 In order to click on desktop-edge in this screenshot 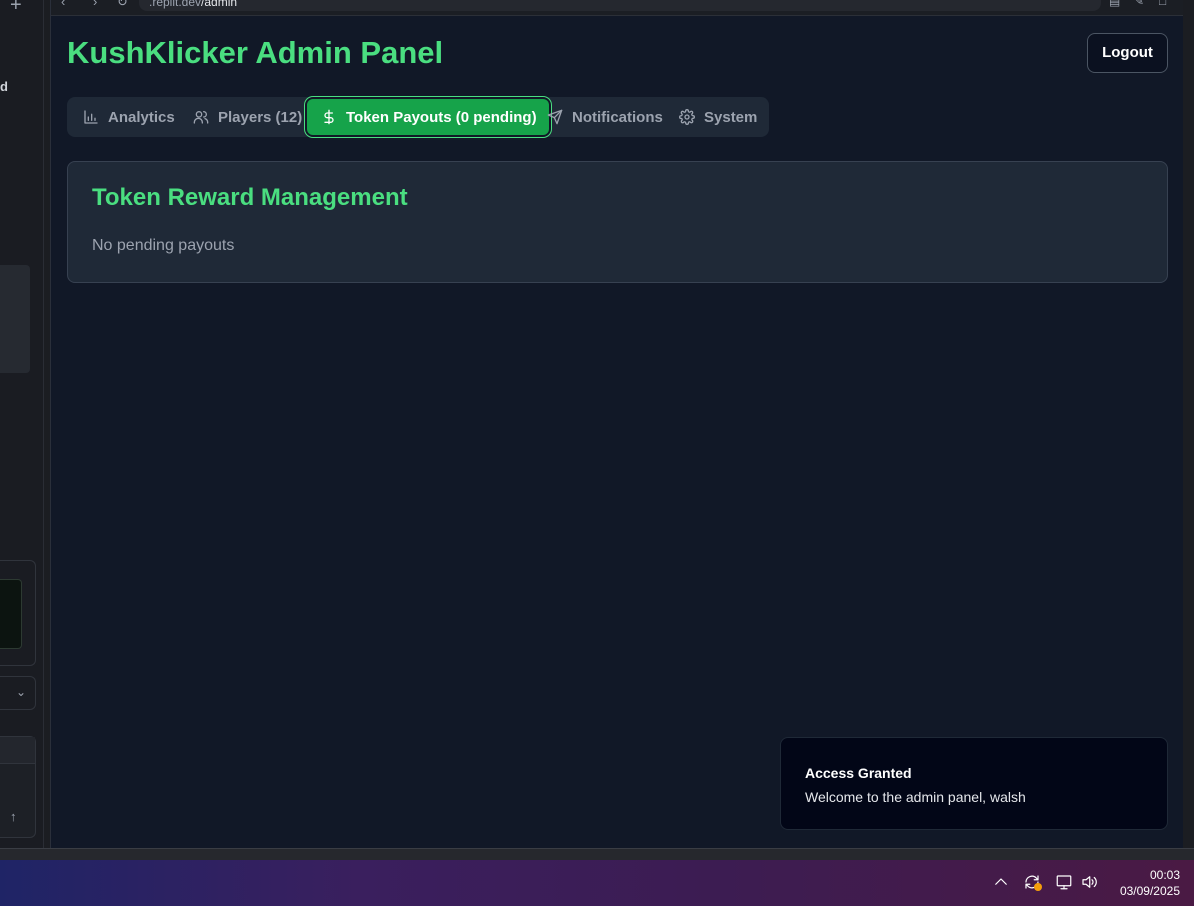, I will do `click(1188, 430)`.